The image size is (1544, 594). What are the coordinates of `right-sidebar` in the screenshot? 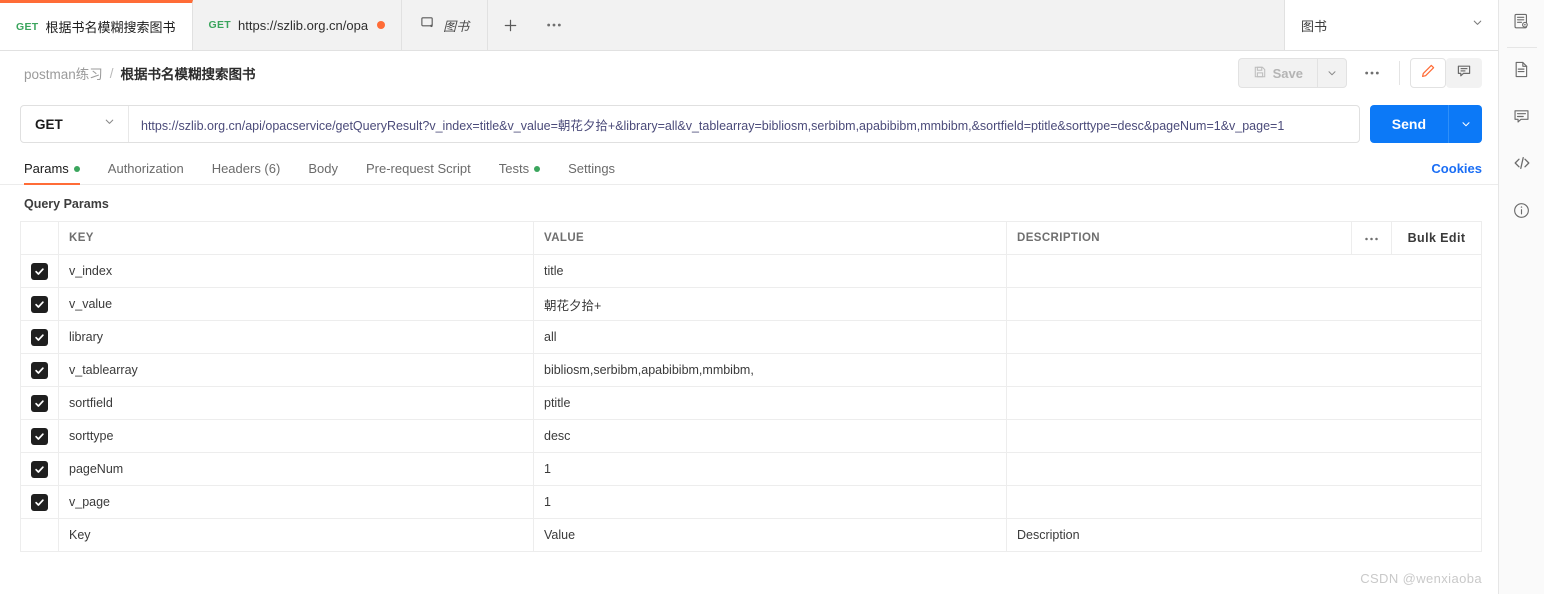 It's located at (1521, 297).